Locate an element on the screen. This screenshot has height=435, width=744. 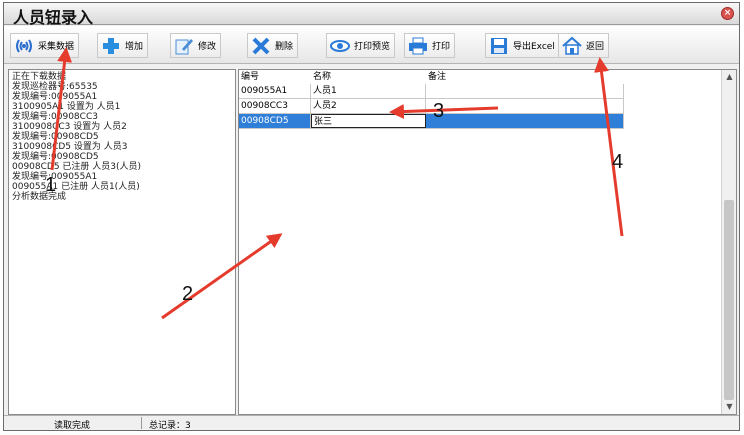
table-row-selected: 00908CD5 张三 is located at coordinates (431, 121).